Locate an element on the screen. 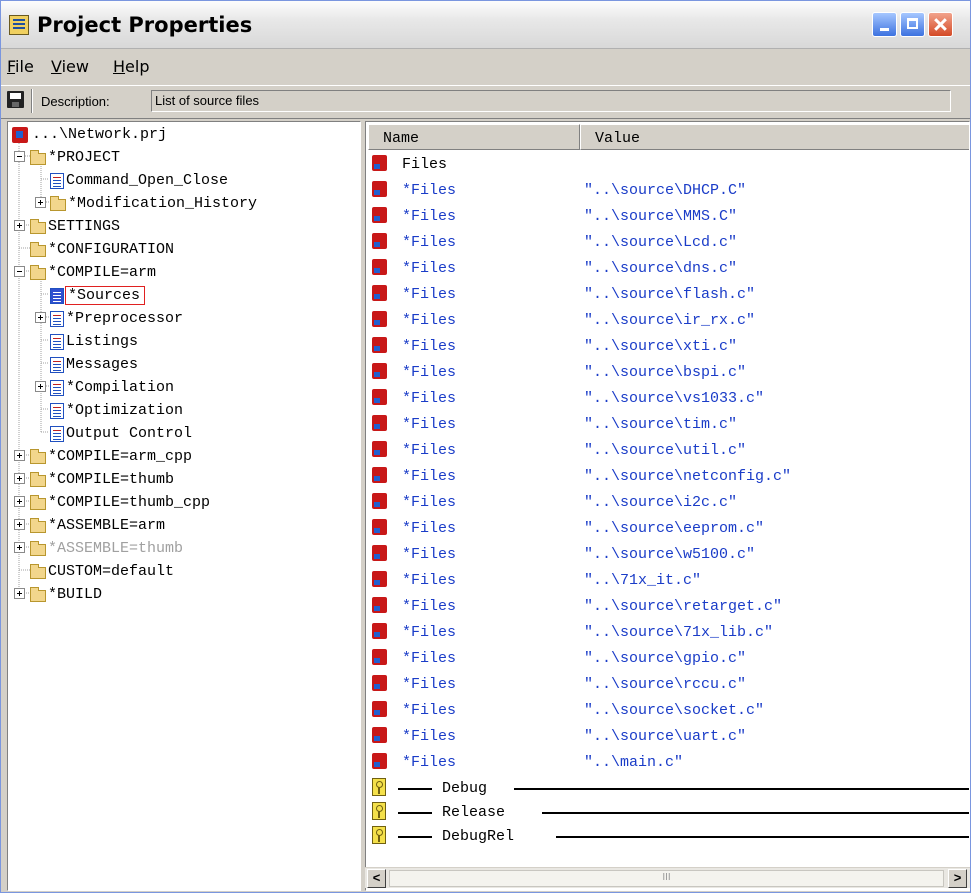 This screenshot has width=971, height=893. config-label: DebugRel is located at coordinates (478, 836).